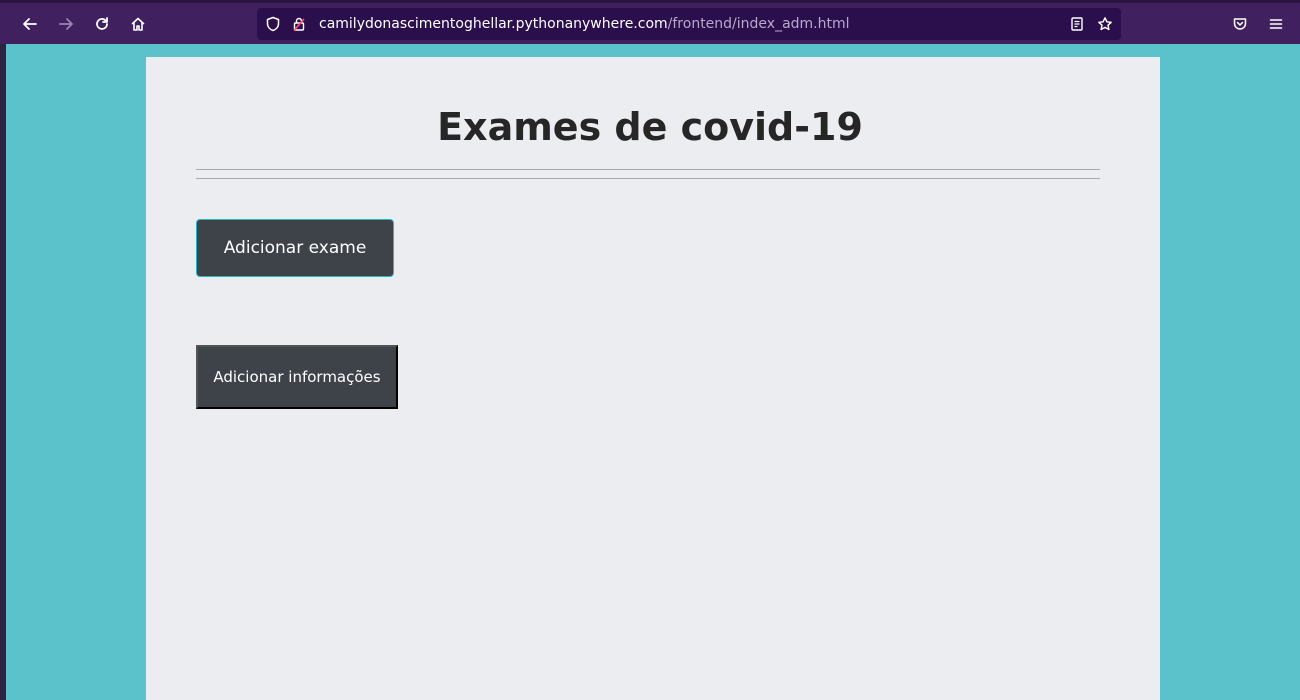 This screenshot has width=1300, height=700. I want to click on url-path: /frontend/index_adm.html, so click(758, 24).